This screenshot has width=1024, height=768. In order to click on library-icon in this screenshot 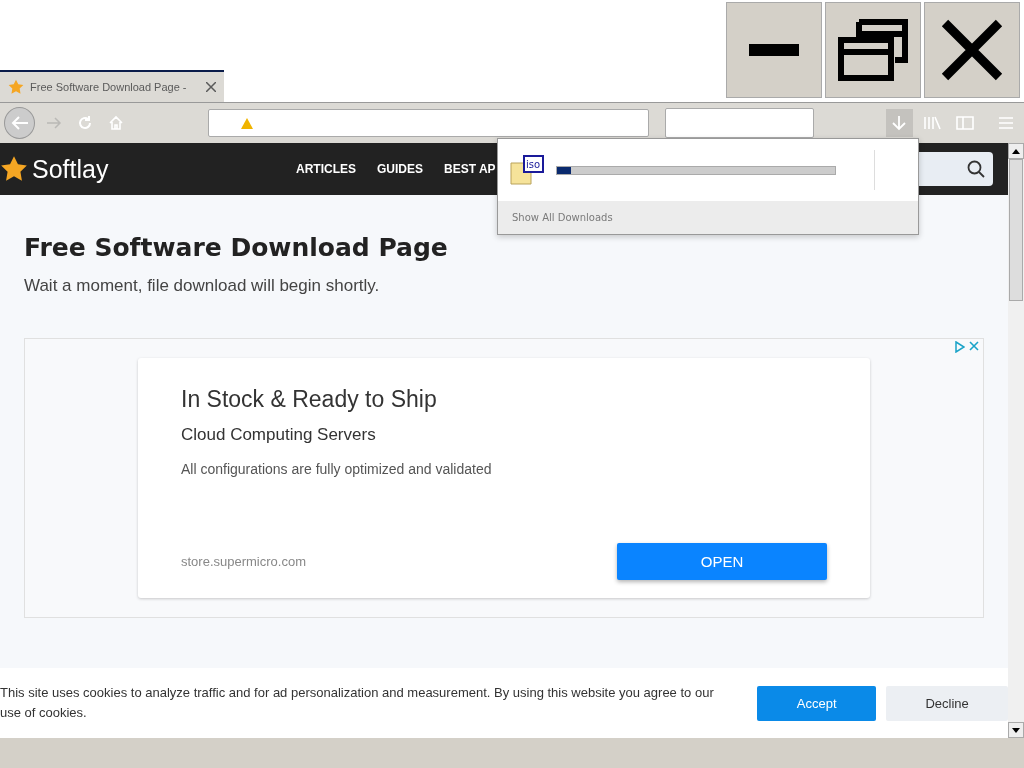, I will do `click(932, 123)`.